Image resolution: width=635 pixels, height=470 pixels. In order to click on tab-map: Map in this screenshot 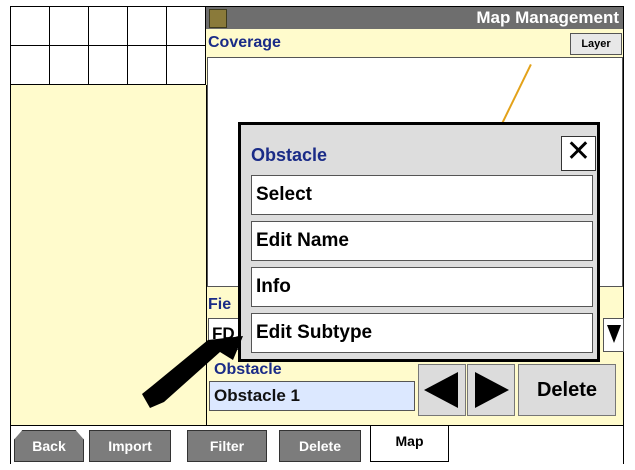, I will do `click(409, 444)`.